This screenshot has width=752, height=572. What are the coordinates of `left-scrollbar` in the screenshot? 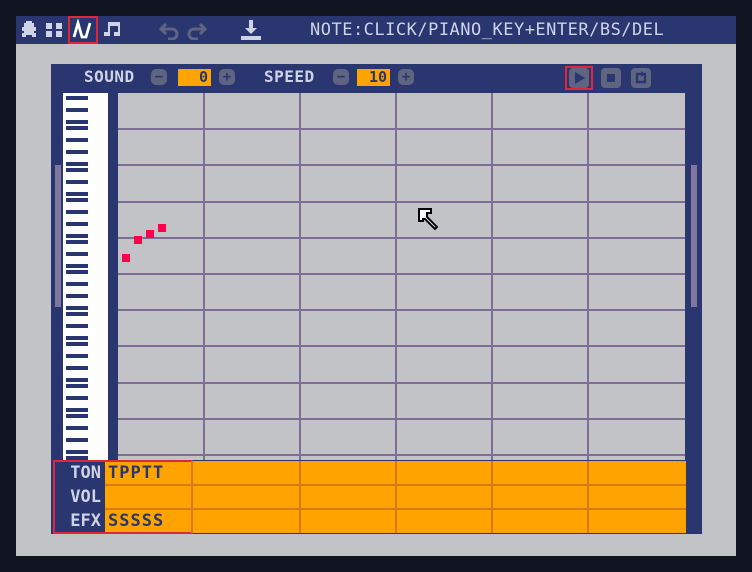 It's located at (58, 236).